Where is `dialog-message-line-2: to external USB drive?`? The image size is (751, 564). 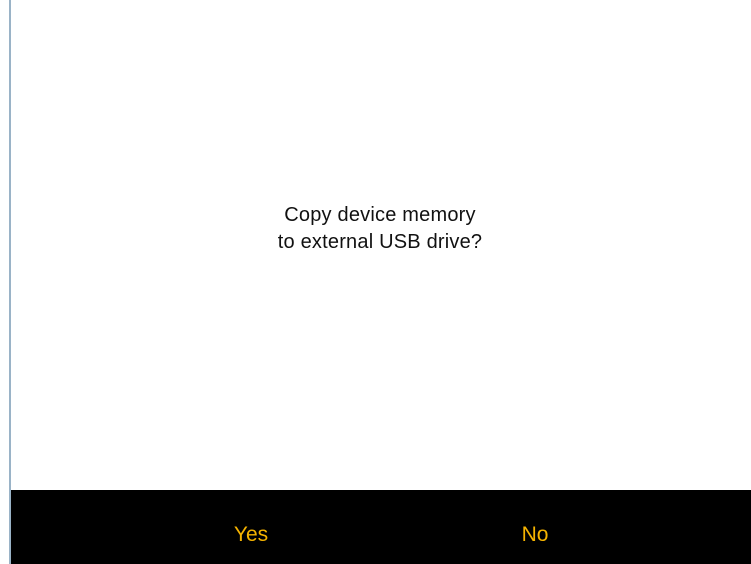
dialog-message-line-2: to external USB drive? is located at coordinates (380, 242).